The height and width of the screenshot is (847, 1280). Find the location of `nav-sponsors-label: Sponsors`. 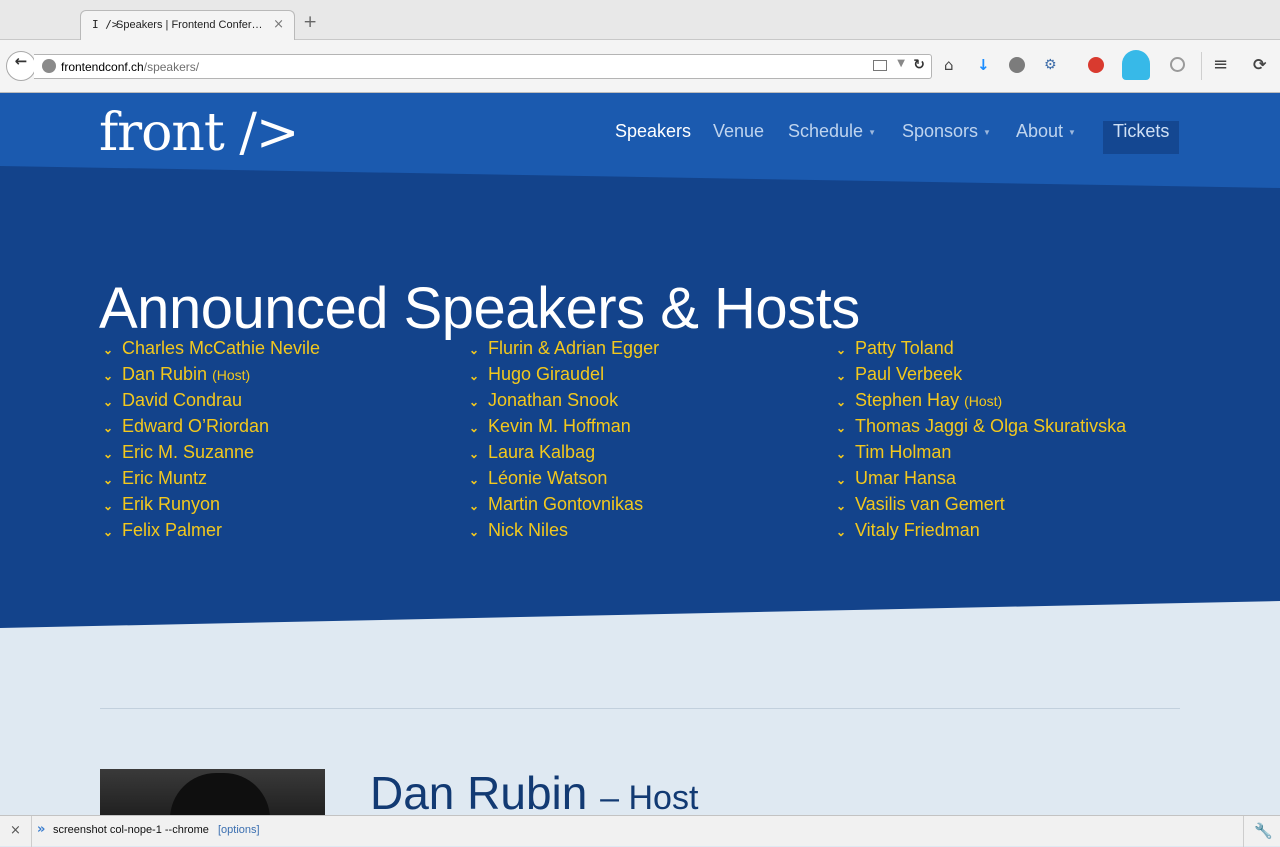

nav-sponsors-label: Sponsors is located at coordinates (940, 131).